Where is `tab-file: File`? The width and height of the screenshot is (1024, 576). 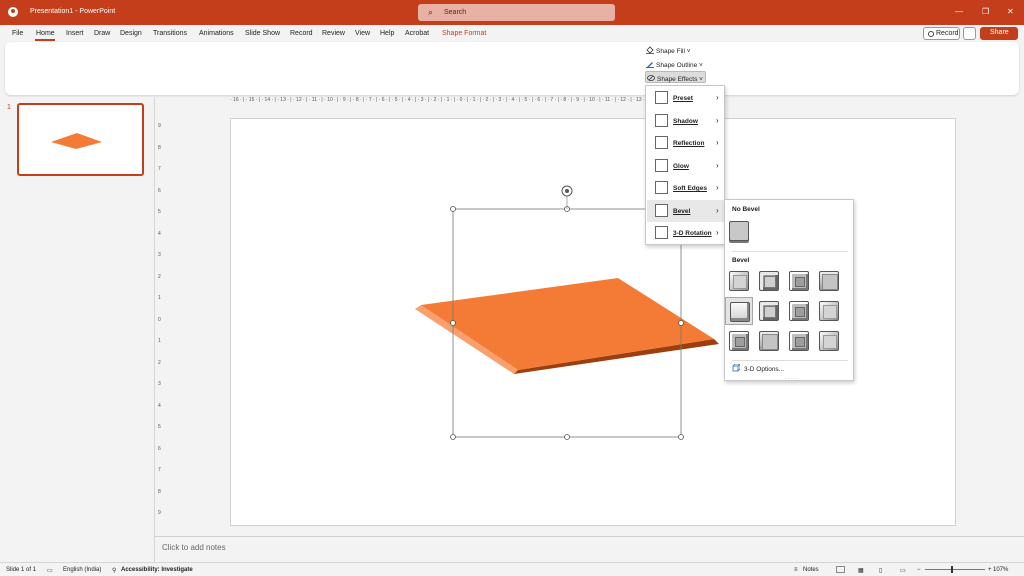
tab-file: File is located at coordinates (17, 33).